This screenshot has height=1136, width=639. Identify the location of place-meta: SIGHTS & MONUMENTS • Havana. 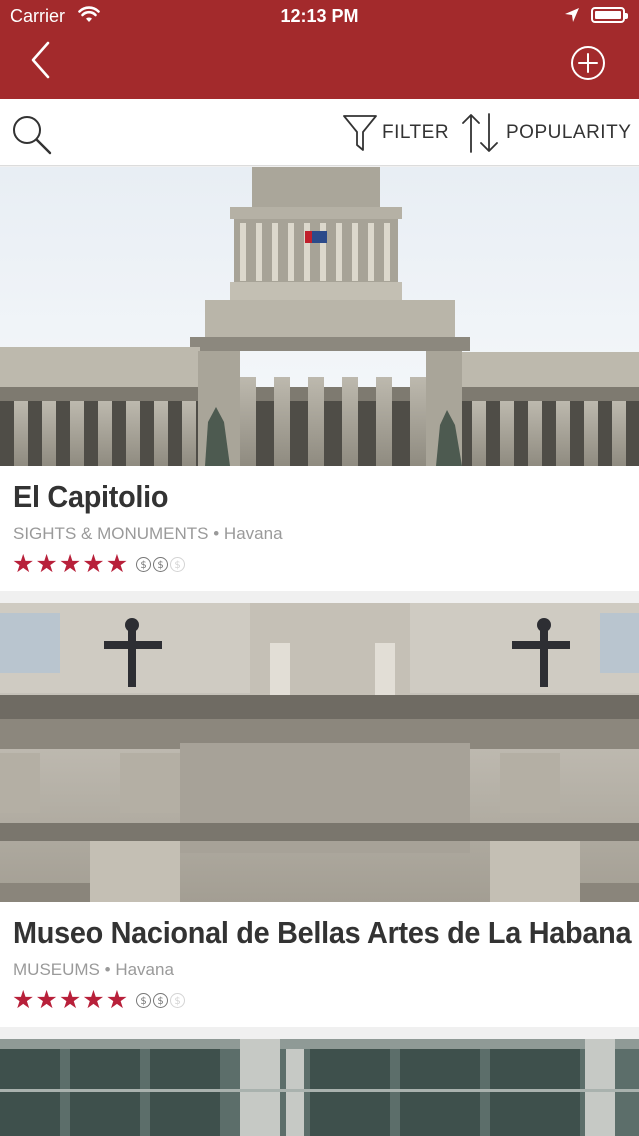
(148, 534).